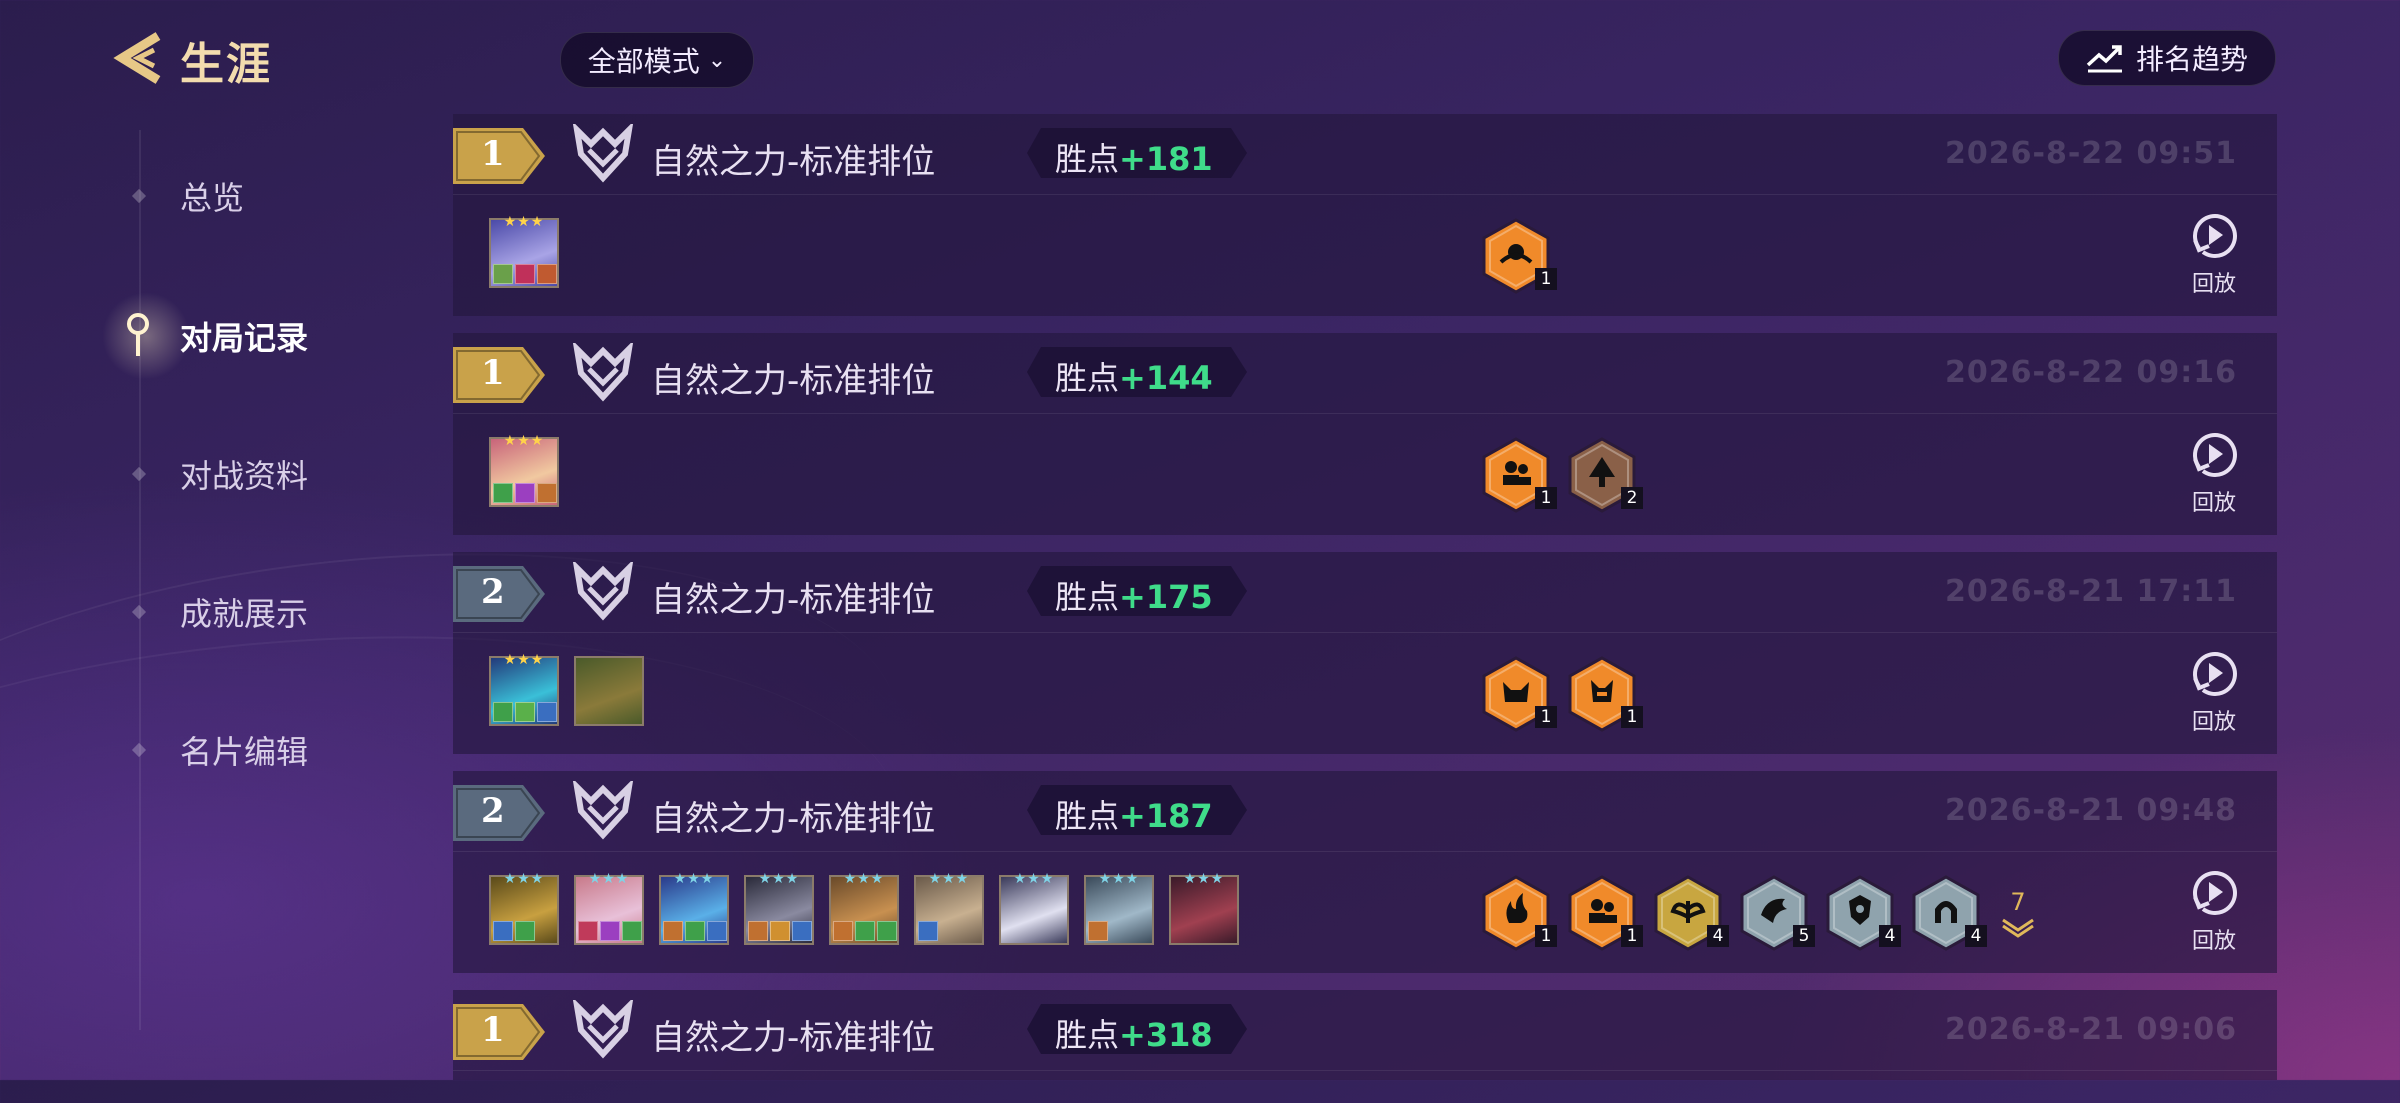 Image resolution: width=2400 pixels, height=1103 pixels. What do you see at coordinates (493, 373) in the screenshot?
I see `rank-number: 1` at bounding box center [493, 373].